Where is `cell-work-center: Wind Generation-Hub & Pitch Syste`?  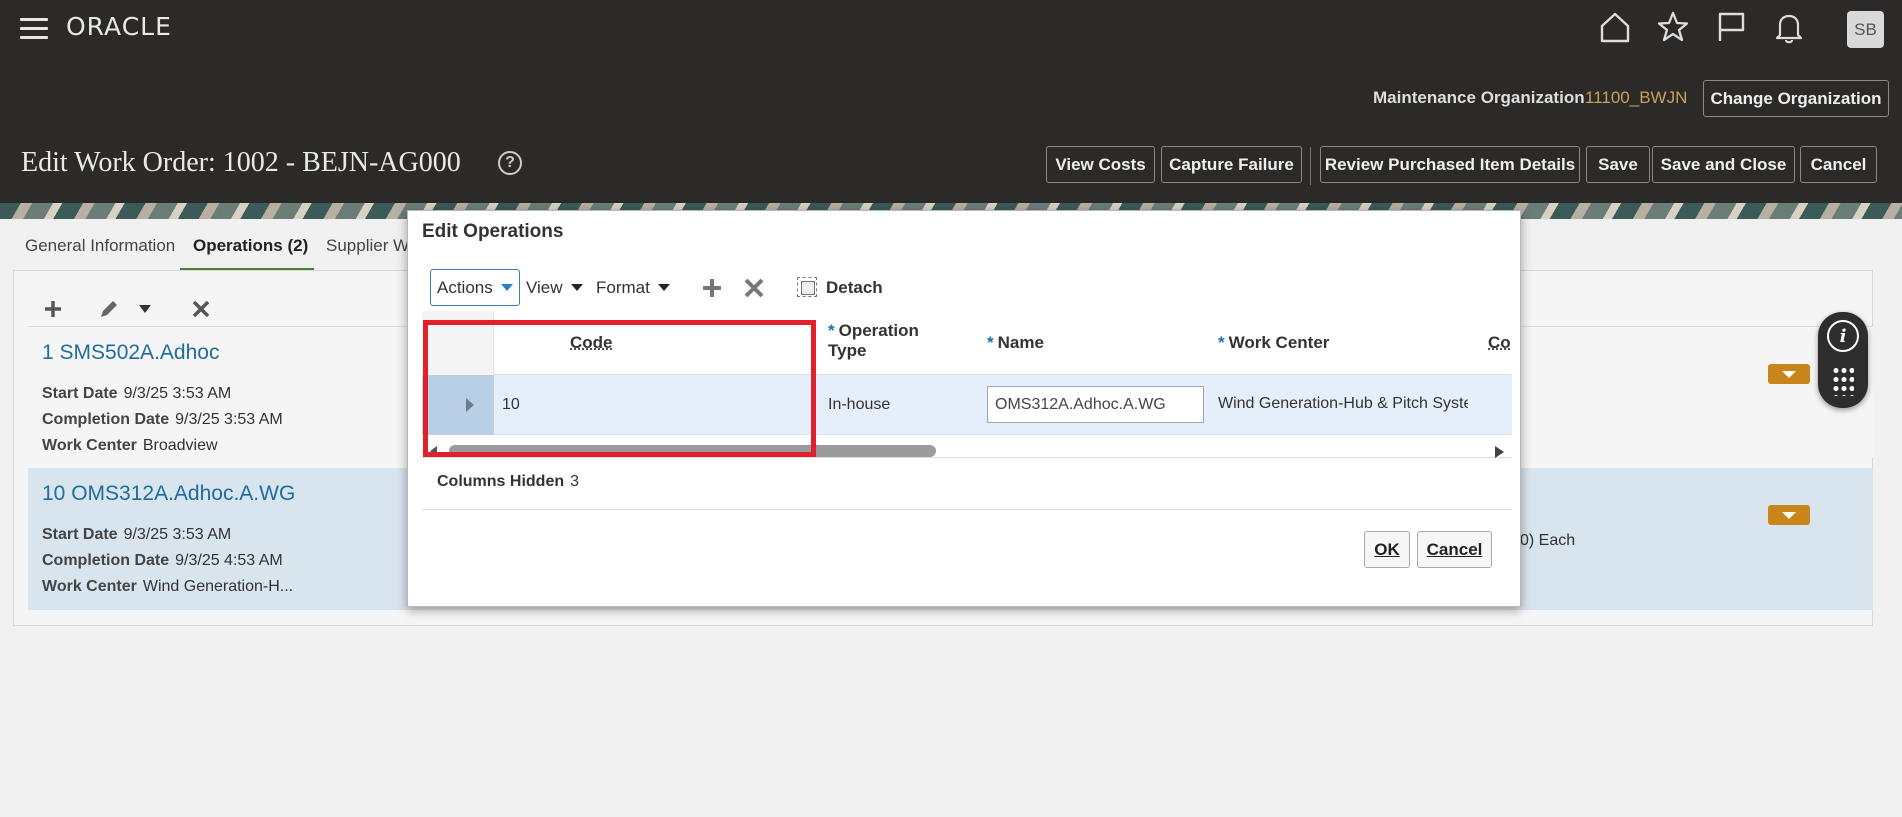 cell-work-center: Wind Generation-Hub & Pitch Syste is located at coordinates (1343, 403).